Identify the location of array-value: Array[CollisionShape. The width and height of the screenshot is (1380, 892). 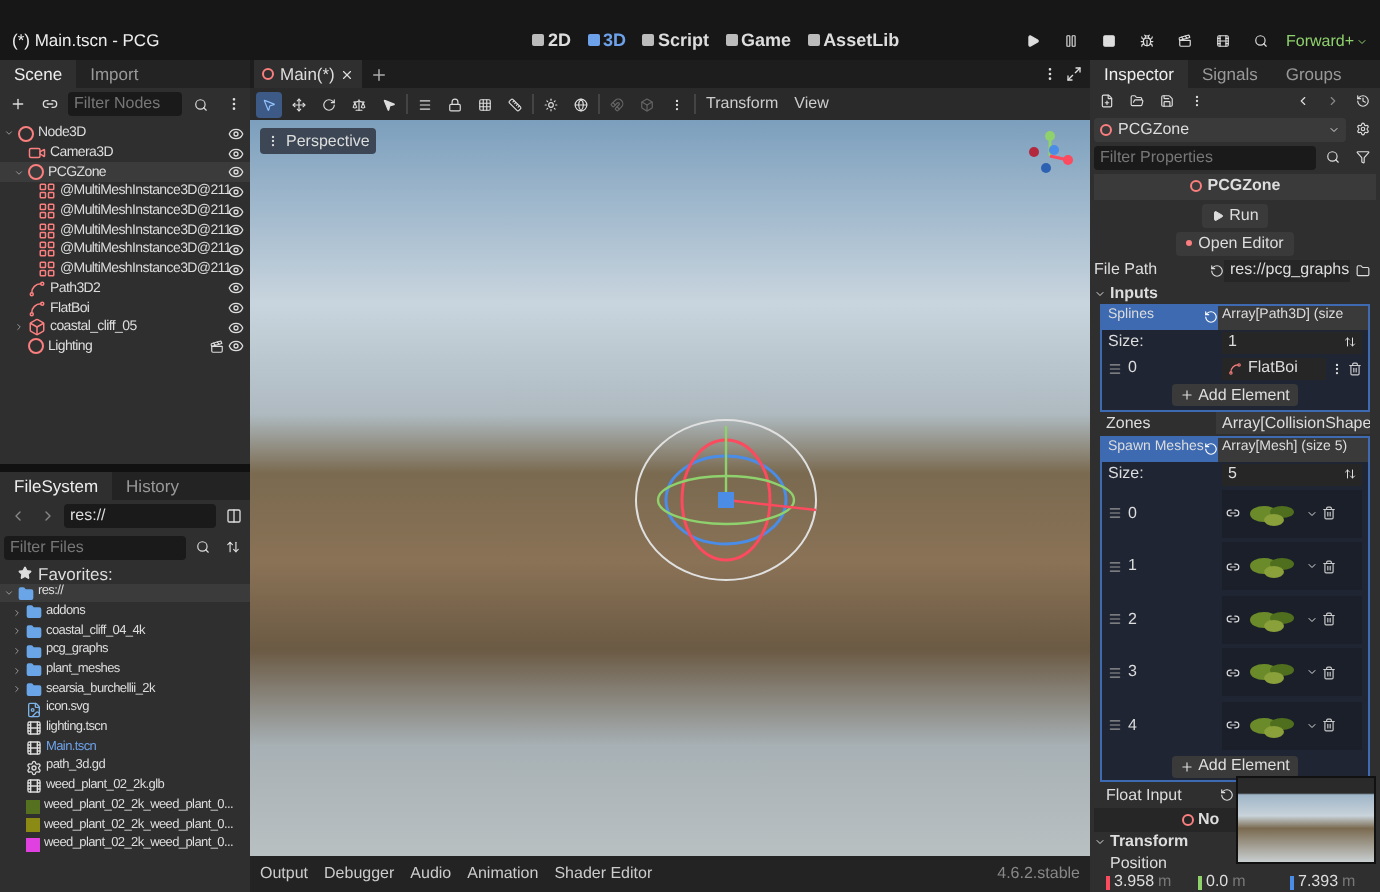
(1293, 423).